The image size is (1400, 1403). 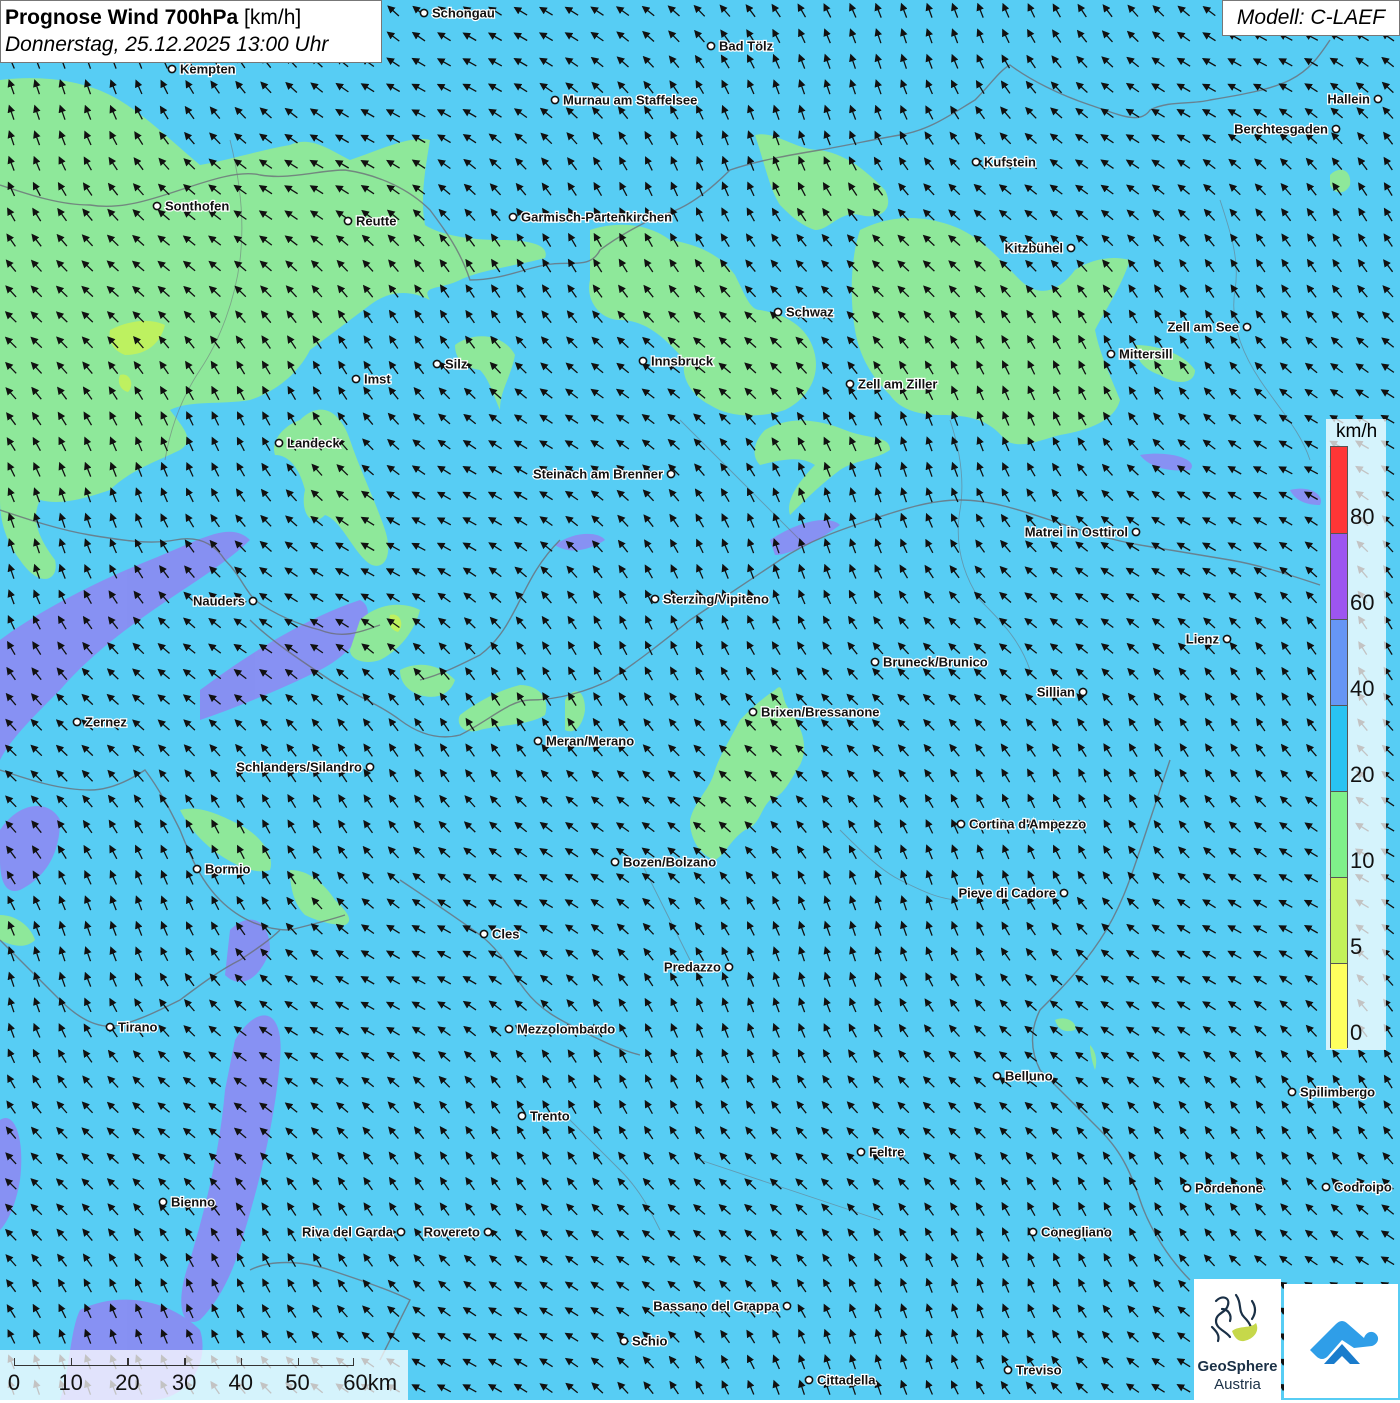 I want to click on place-label: Zell am See, so click(x=1203, y=327).